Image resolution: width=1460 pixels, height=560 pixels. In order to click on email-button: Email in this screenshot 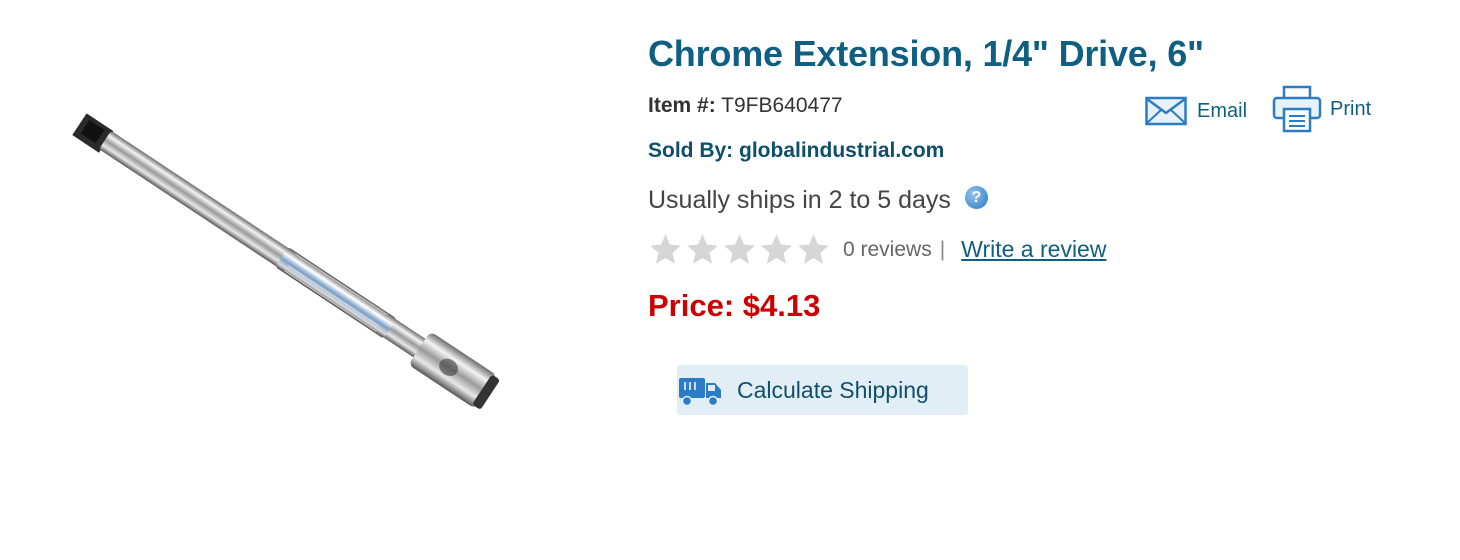, I will do `click(1196, 111)`.